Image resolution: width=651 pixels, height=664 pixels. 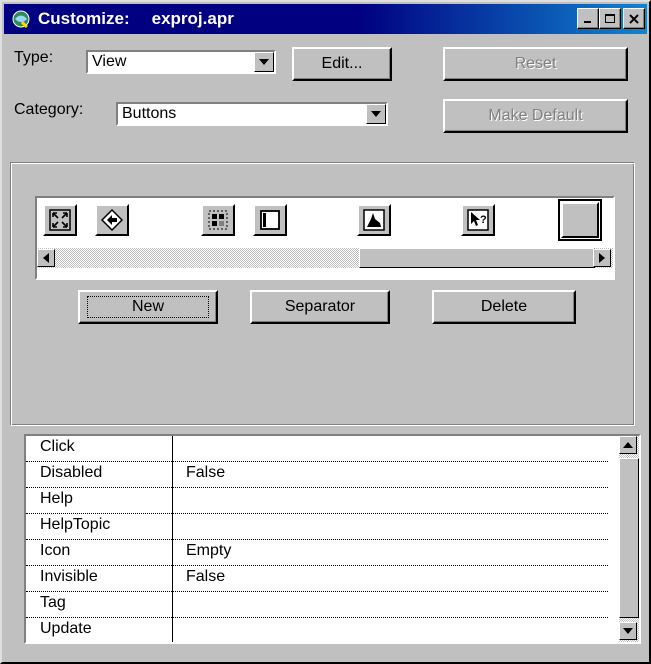 I want to click on property-value: Empty, so click(x=208, y=551).